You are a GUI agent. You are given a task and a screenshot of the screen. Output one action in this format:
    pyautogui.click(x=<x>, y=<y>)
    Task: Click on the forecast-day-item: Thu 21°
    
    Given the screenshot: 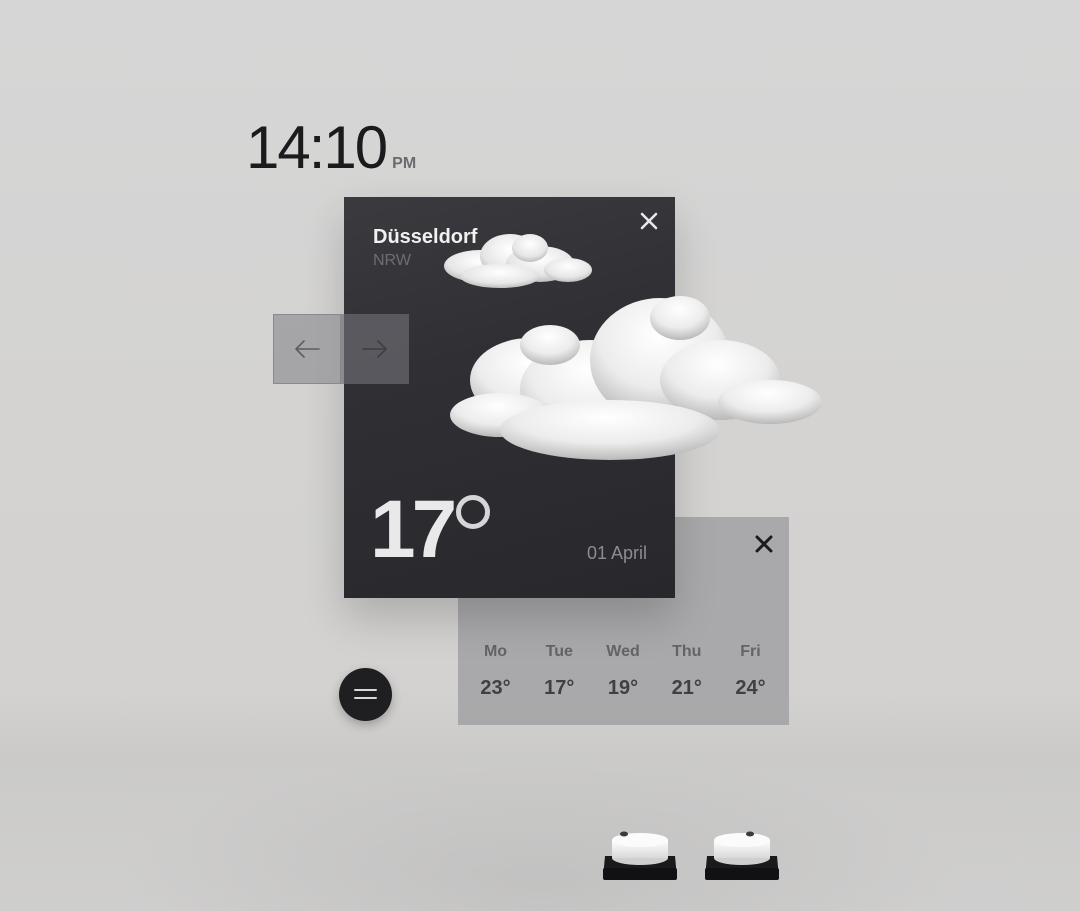 What is the action you would take?
    pyautogui.click(x=686, y=671)
    